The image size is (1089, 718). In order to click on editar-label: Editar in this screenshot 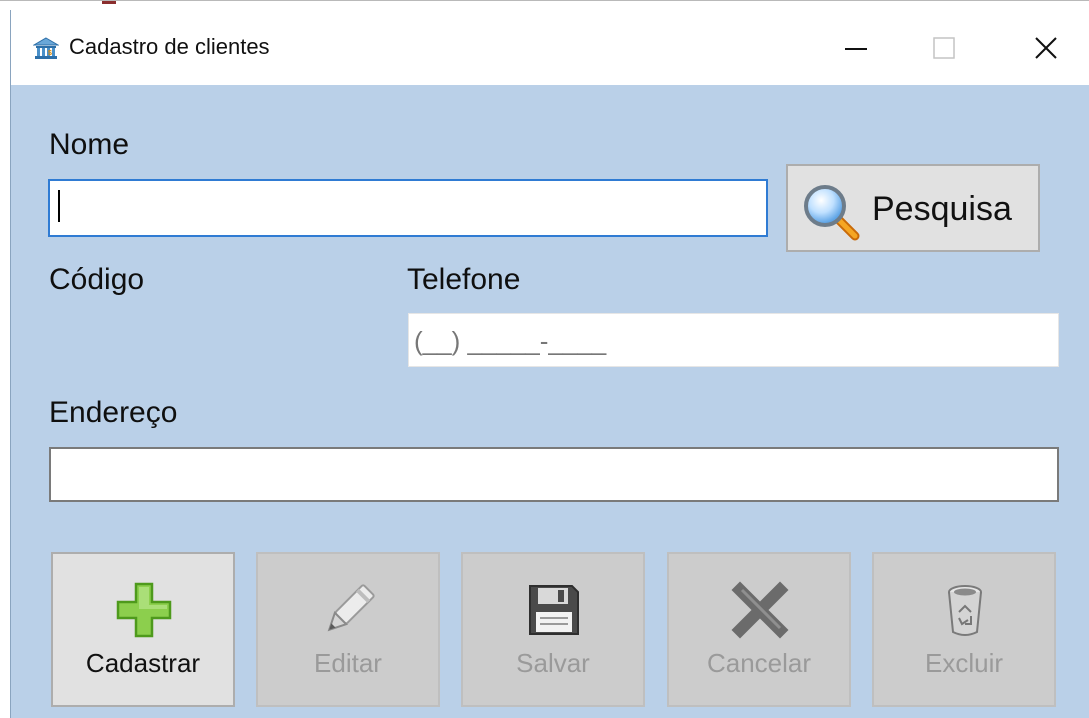, I will do `click(348, 663)`.